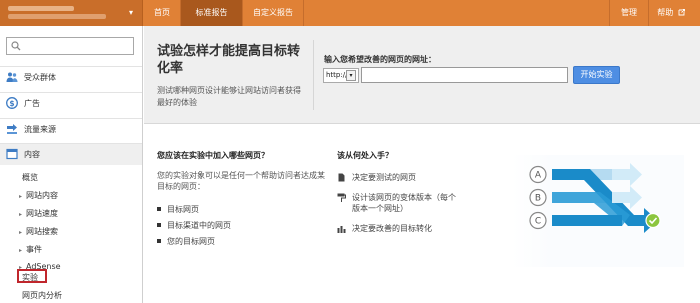 The width and height of the screenshot is (700, 303). Describe the element at coordinates (598, 211) in the screenshot. I see `ab-test-illustration: A B C` at that location.